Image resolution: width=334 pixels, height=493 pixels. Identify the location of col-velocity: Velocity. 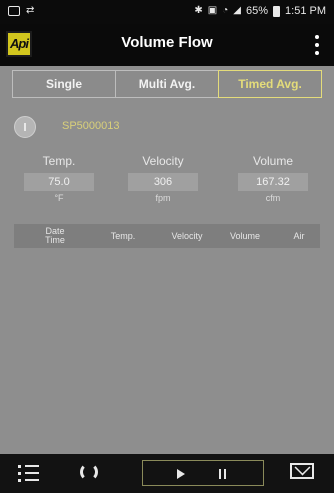
(187, 235).